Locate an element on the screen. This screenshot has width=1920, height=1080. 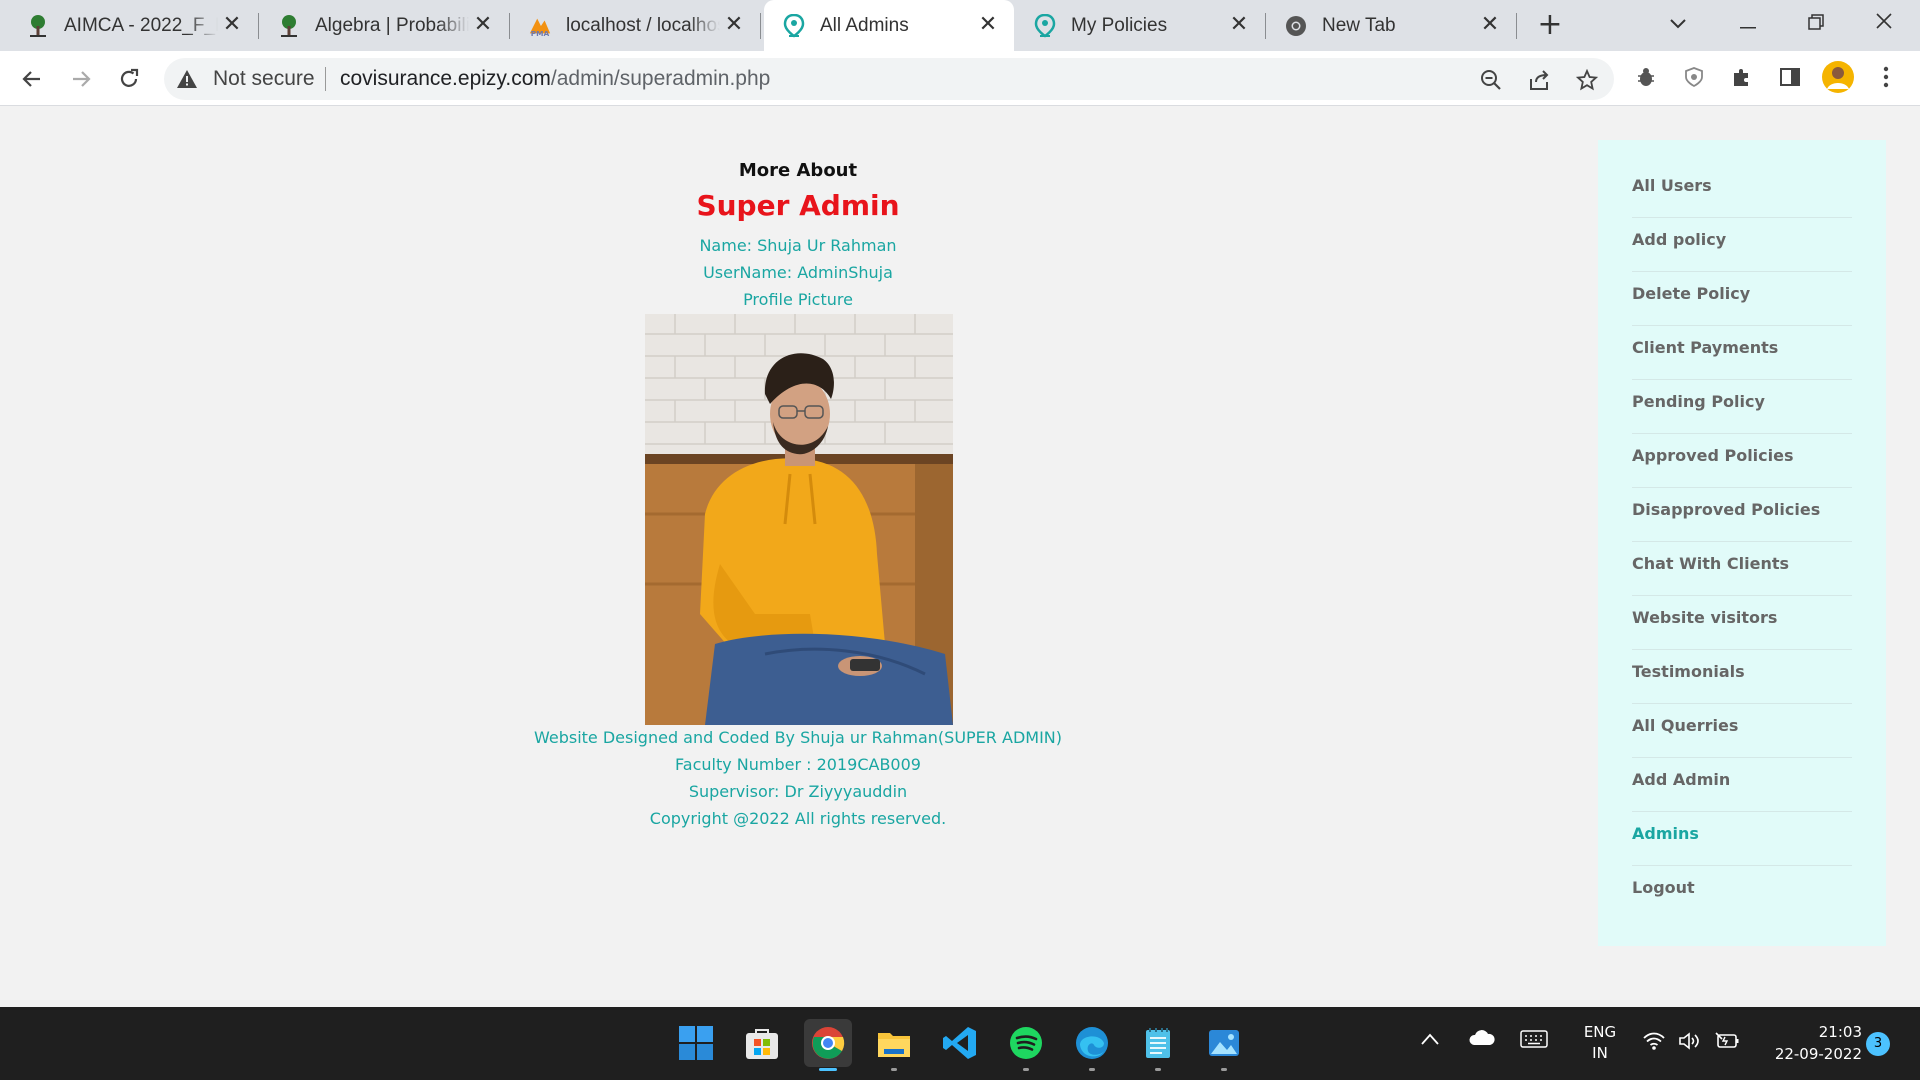
profile-picture-label: Profile Picture is located at coordinates (798, 299).